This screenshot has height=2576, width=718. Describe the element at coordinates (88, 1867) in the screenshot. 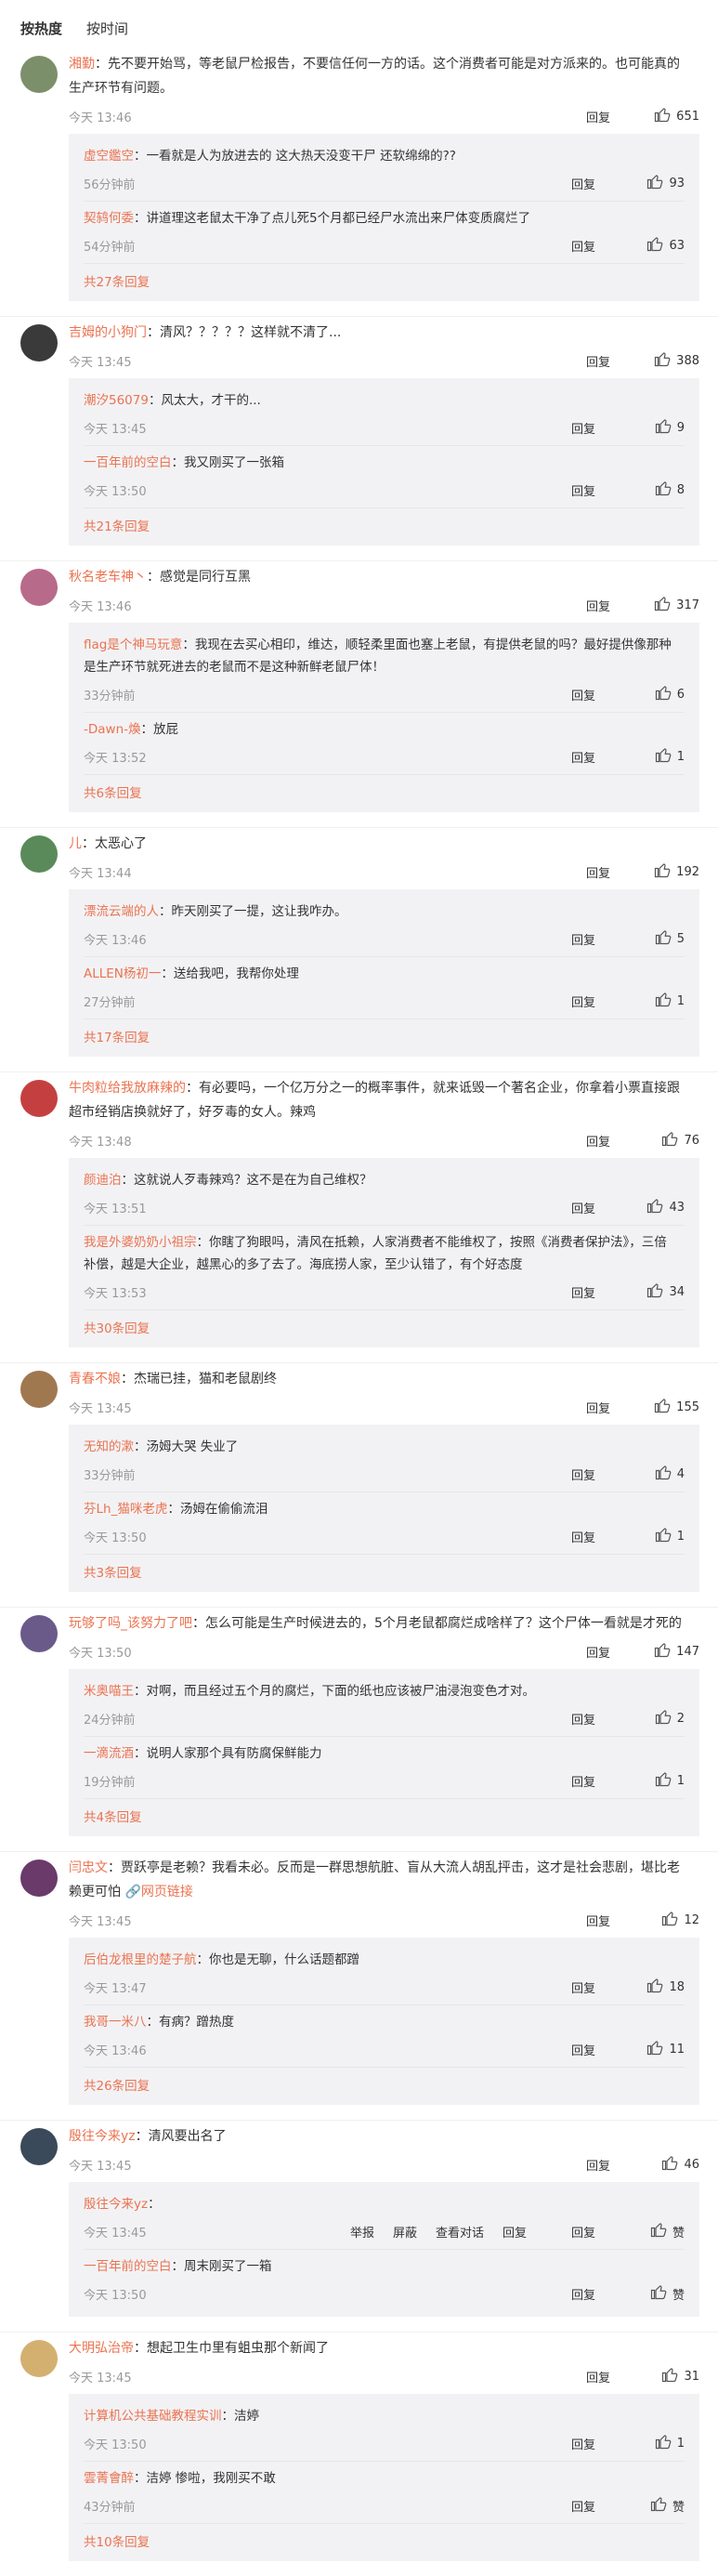

I see `comment-username: 闫忠文` at that location.